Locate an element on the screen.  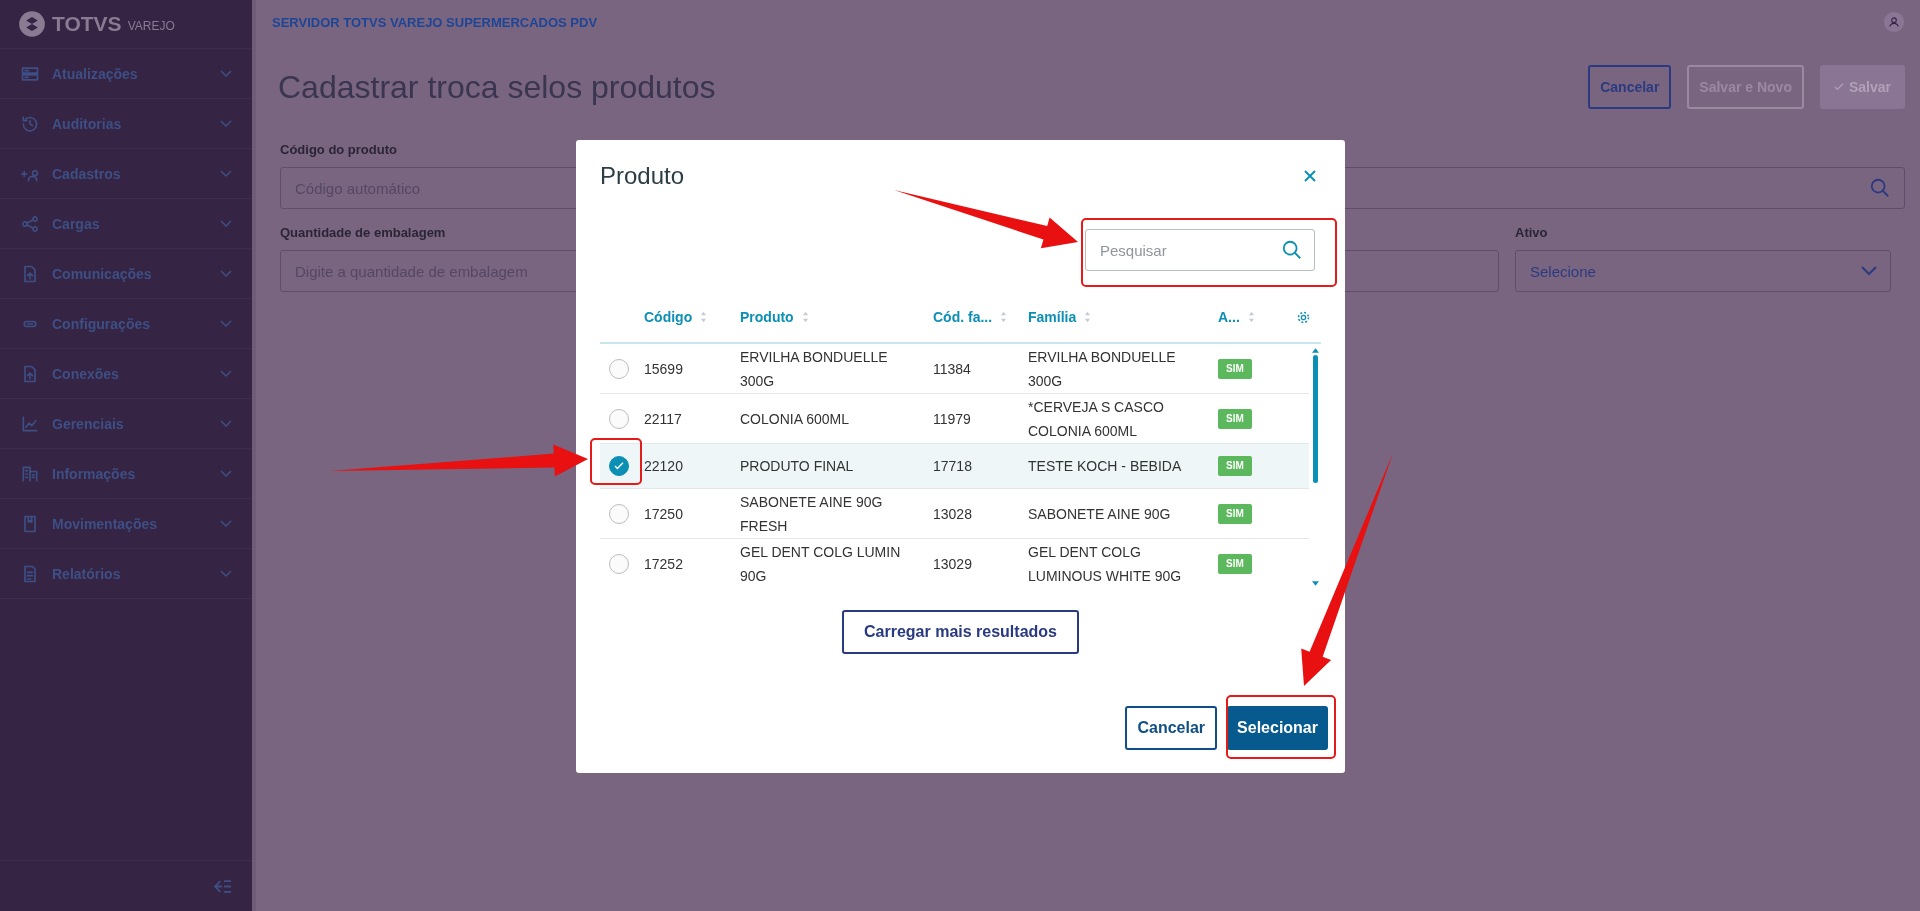
table-cell-text: 22117 is located at coordinates (663, 419).